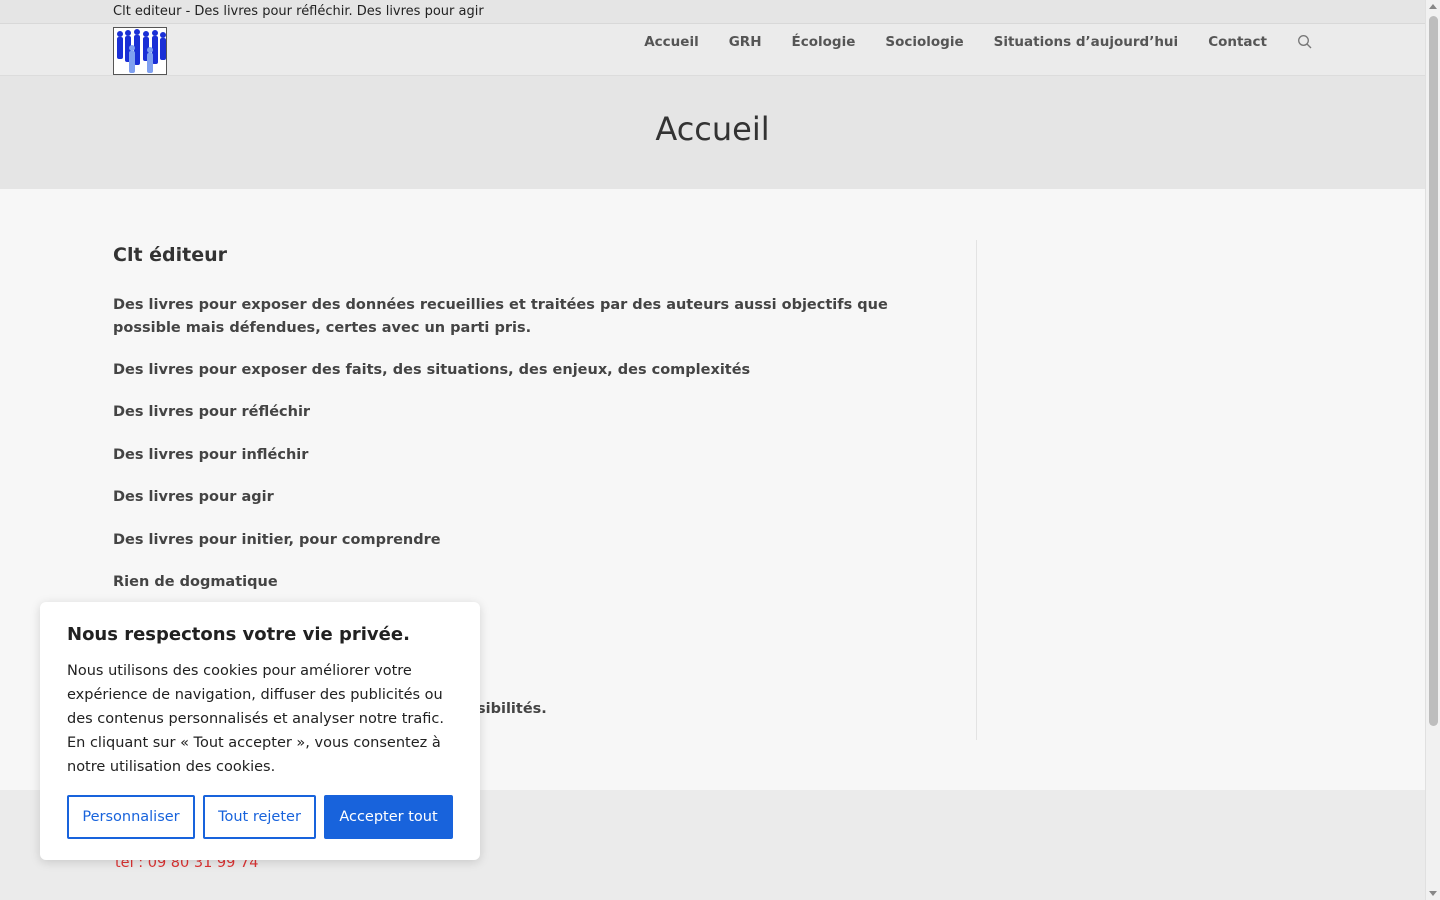 The height and width of the screenshot is (900, 1440). What do you see at coordinates (924, 42) in the screenshot?
I see `nav-item-sociologie: Sociologie` at bounding box center [924, 42].